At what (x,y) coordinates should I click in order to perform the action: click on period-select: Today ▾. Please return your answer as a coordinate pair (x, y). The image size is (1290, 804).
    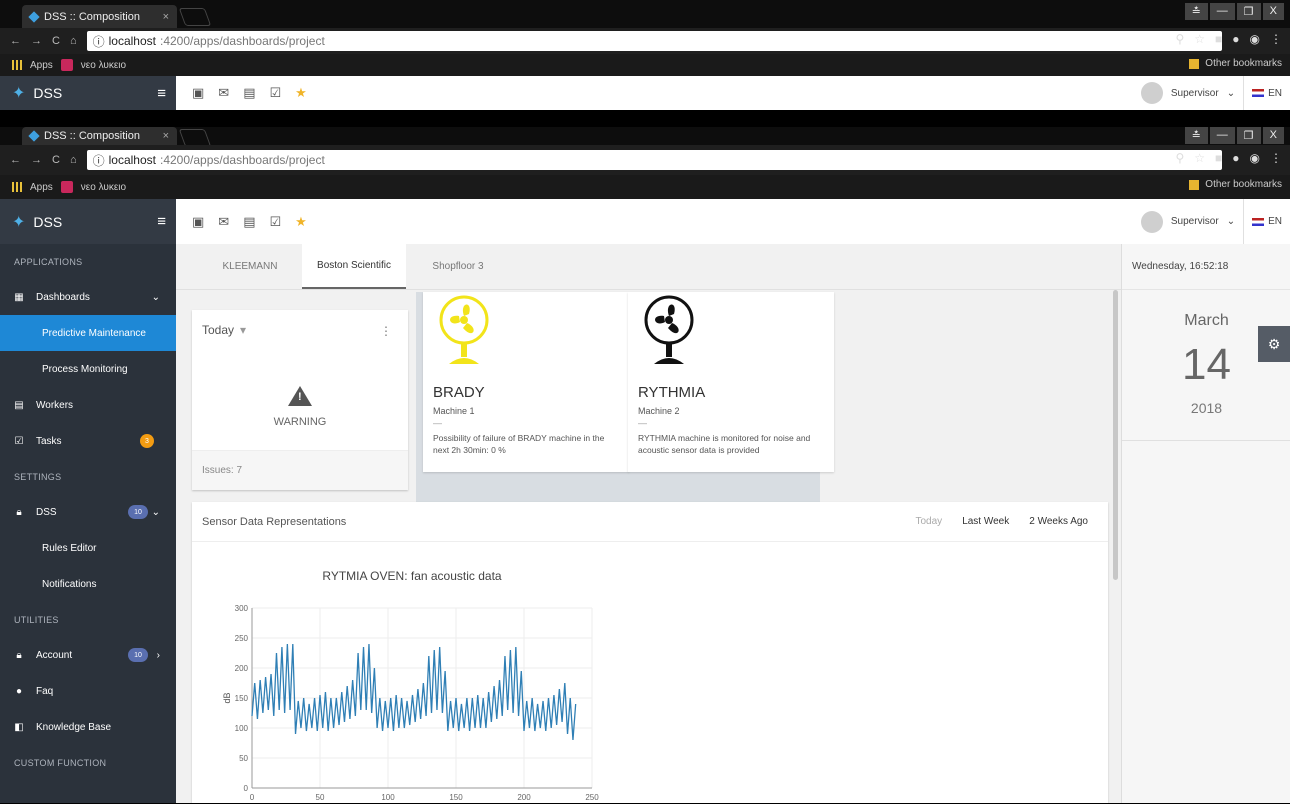
    Looking at the image, I should click on (300, 330).